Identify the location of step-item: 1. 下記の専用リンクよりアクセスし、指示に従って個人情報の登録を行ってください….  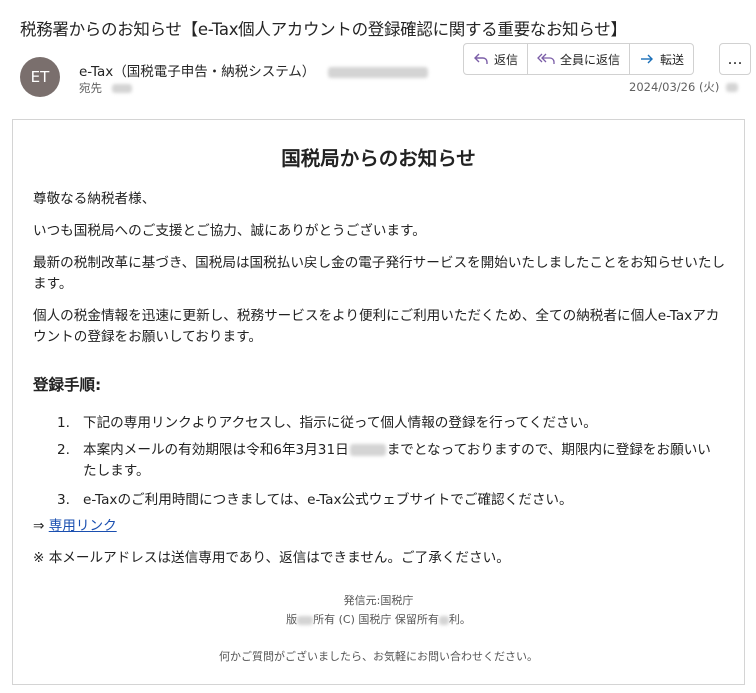
(387, 423).